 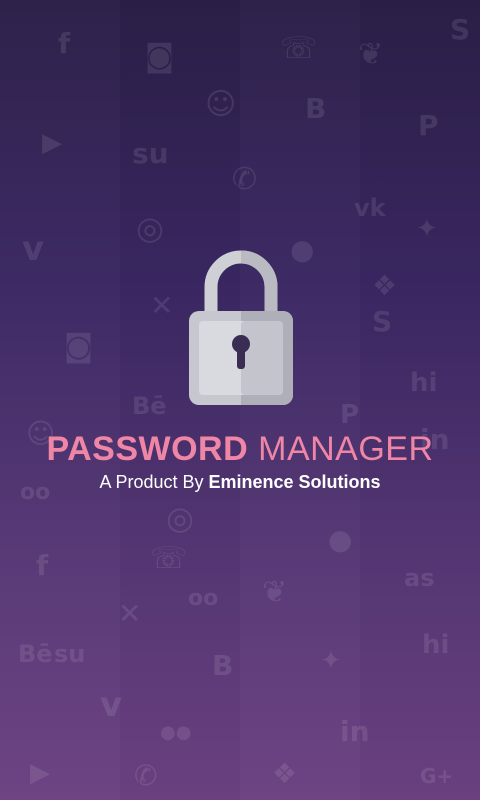 I want to click on padlock-icon, so click(x=241, y=327).